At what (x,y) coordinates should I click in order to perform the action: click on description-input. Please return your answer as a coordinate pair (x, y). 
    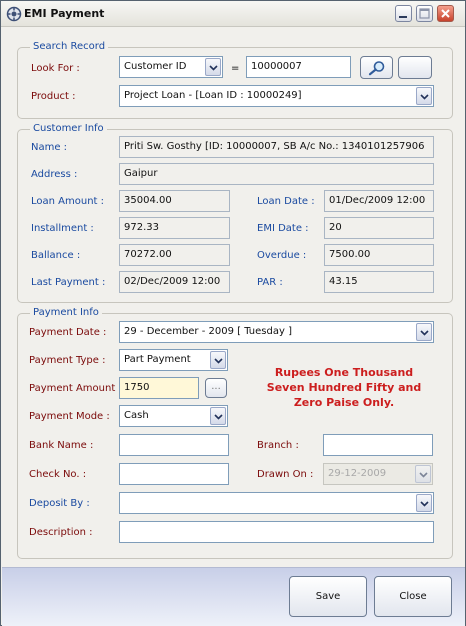
    Looking at the image, I should click on (276, 532).